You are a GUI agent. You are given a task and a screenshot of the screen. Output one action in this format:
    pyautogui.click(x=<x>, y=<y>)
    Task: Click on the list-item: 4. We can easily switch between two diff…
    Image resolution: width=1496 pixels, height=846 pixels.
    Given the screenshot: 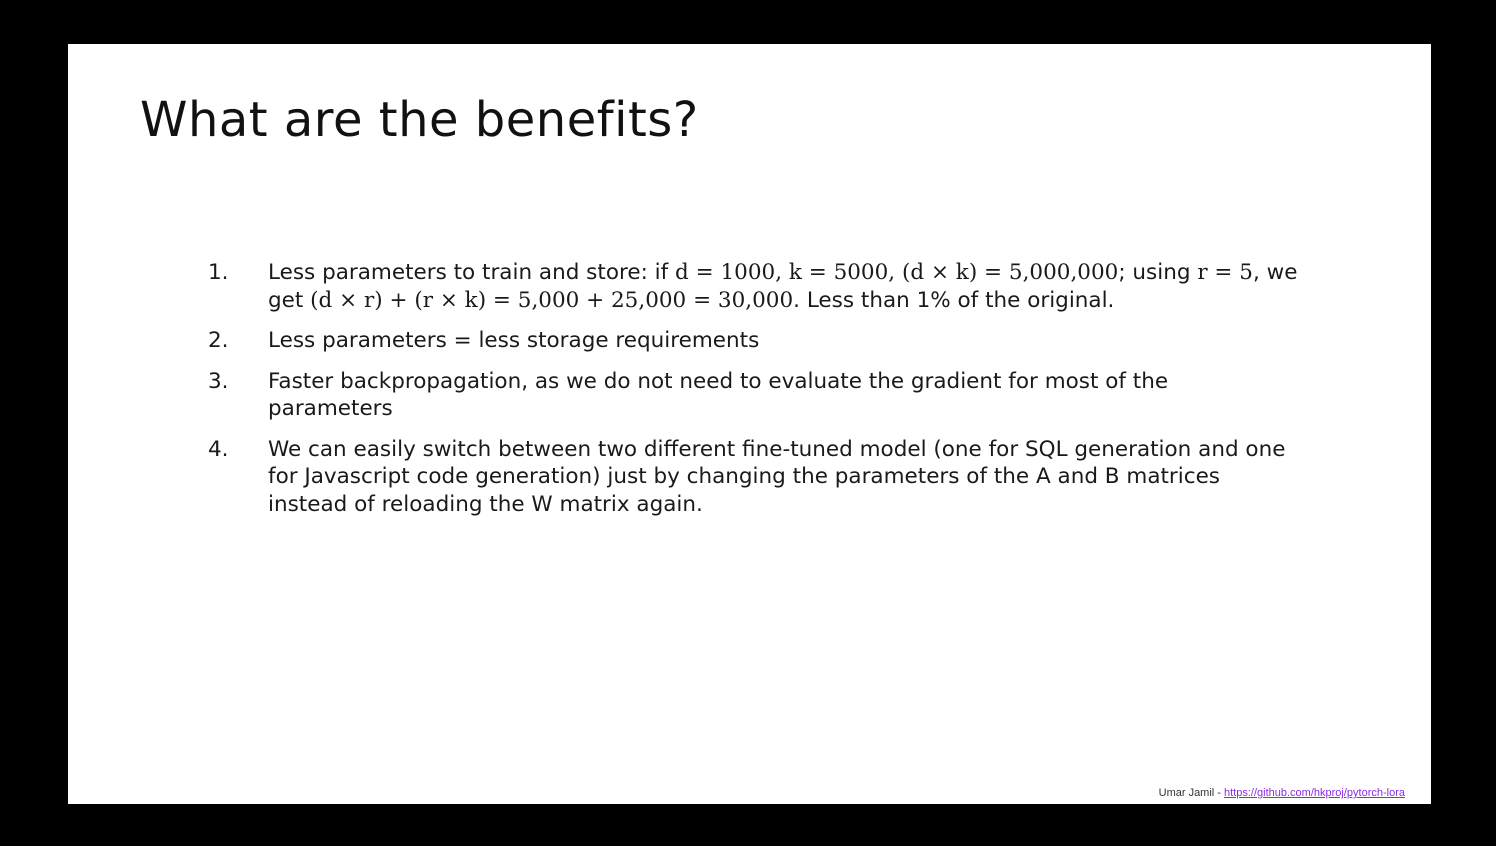 What is the action you would take?
    pyautogui.click(x=753, y=477)
    